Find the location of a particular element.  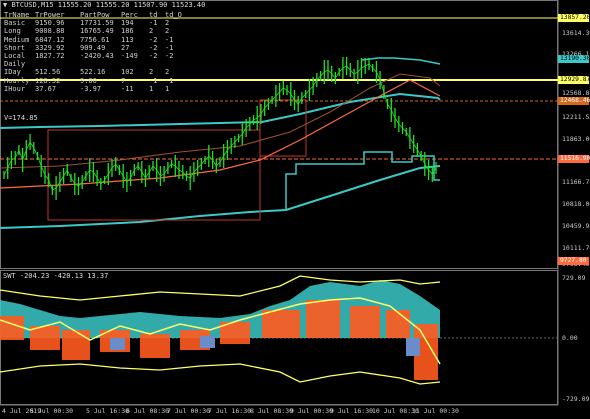

price-level-tag: 9727.80 is located at coordinates (573, 261).